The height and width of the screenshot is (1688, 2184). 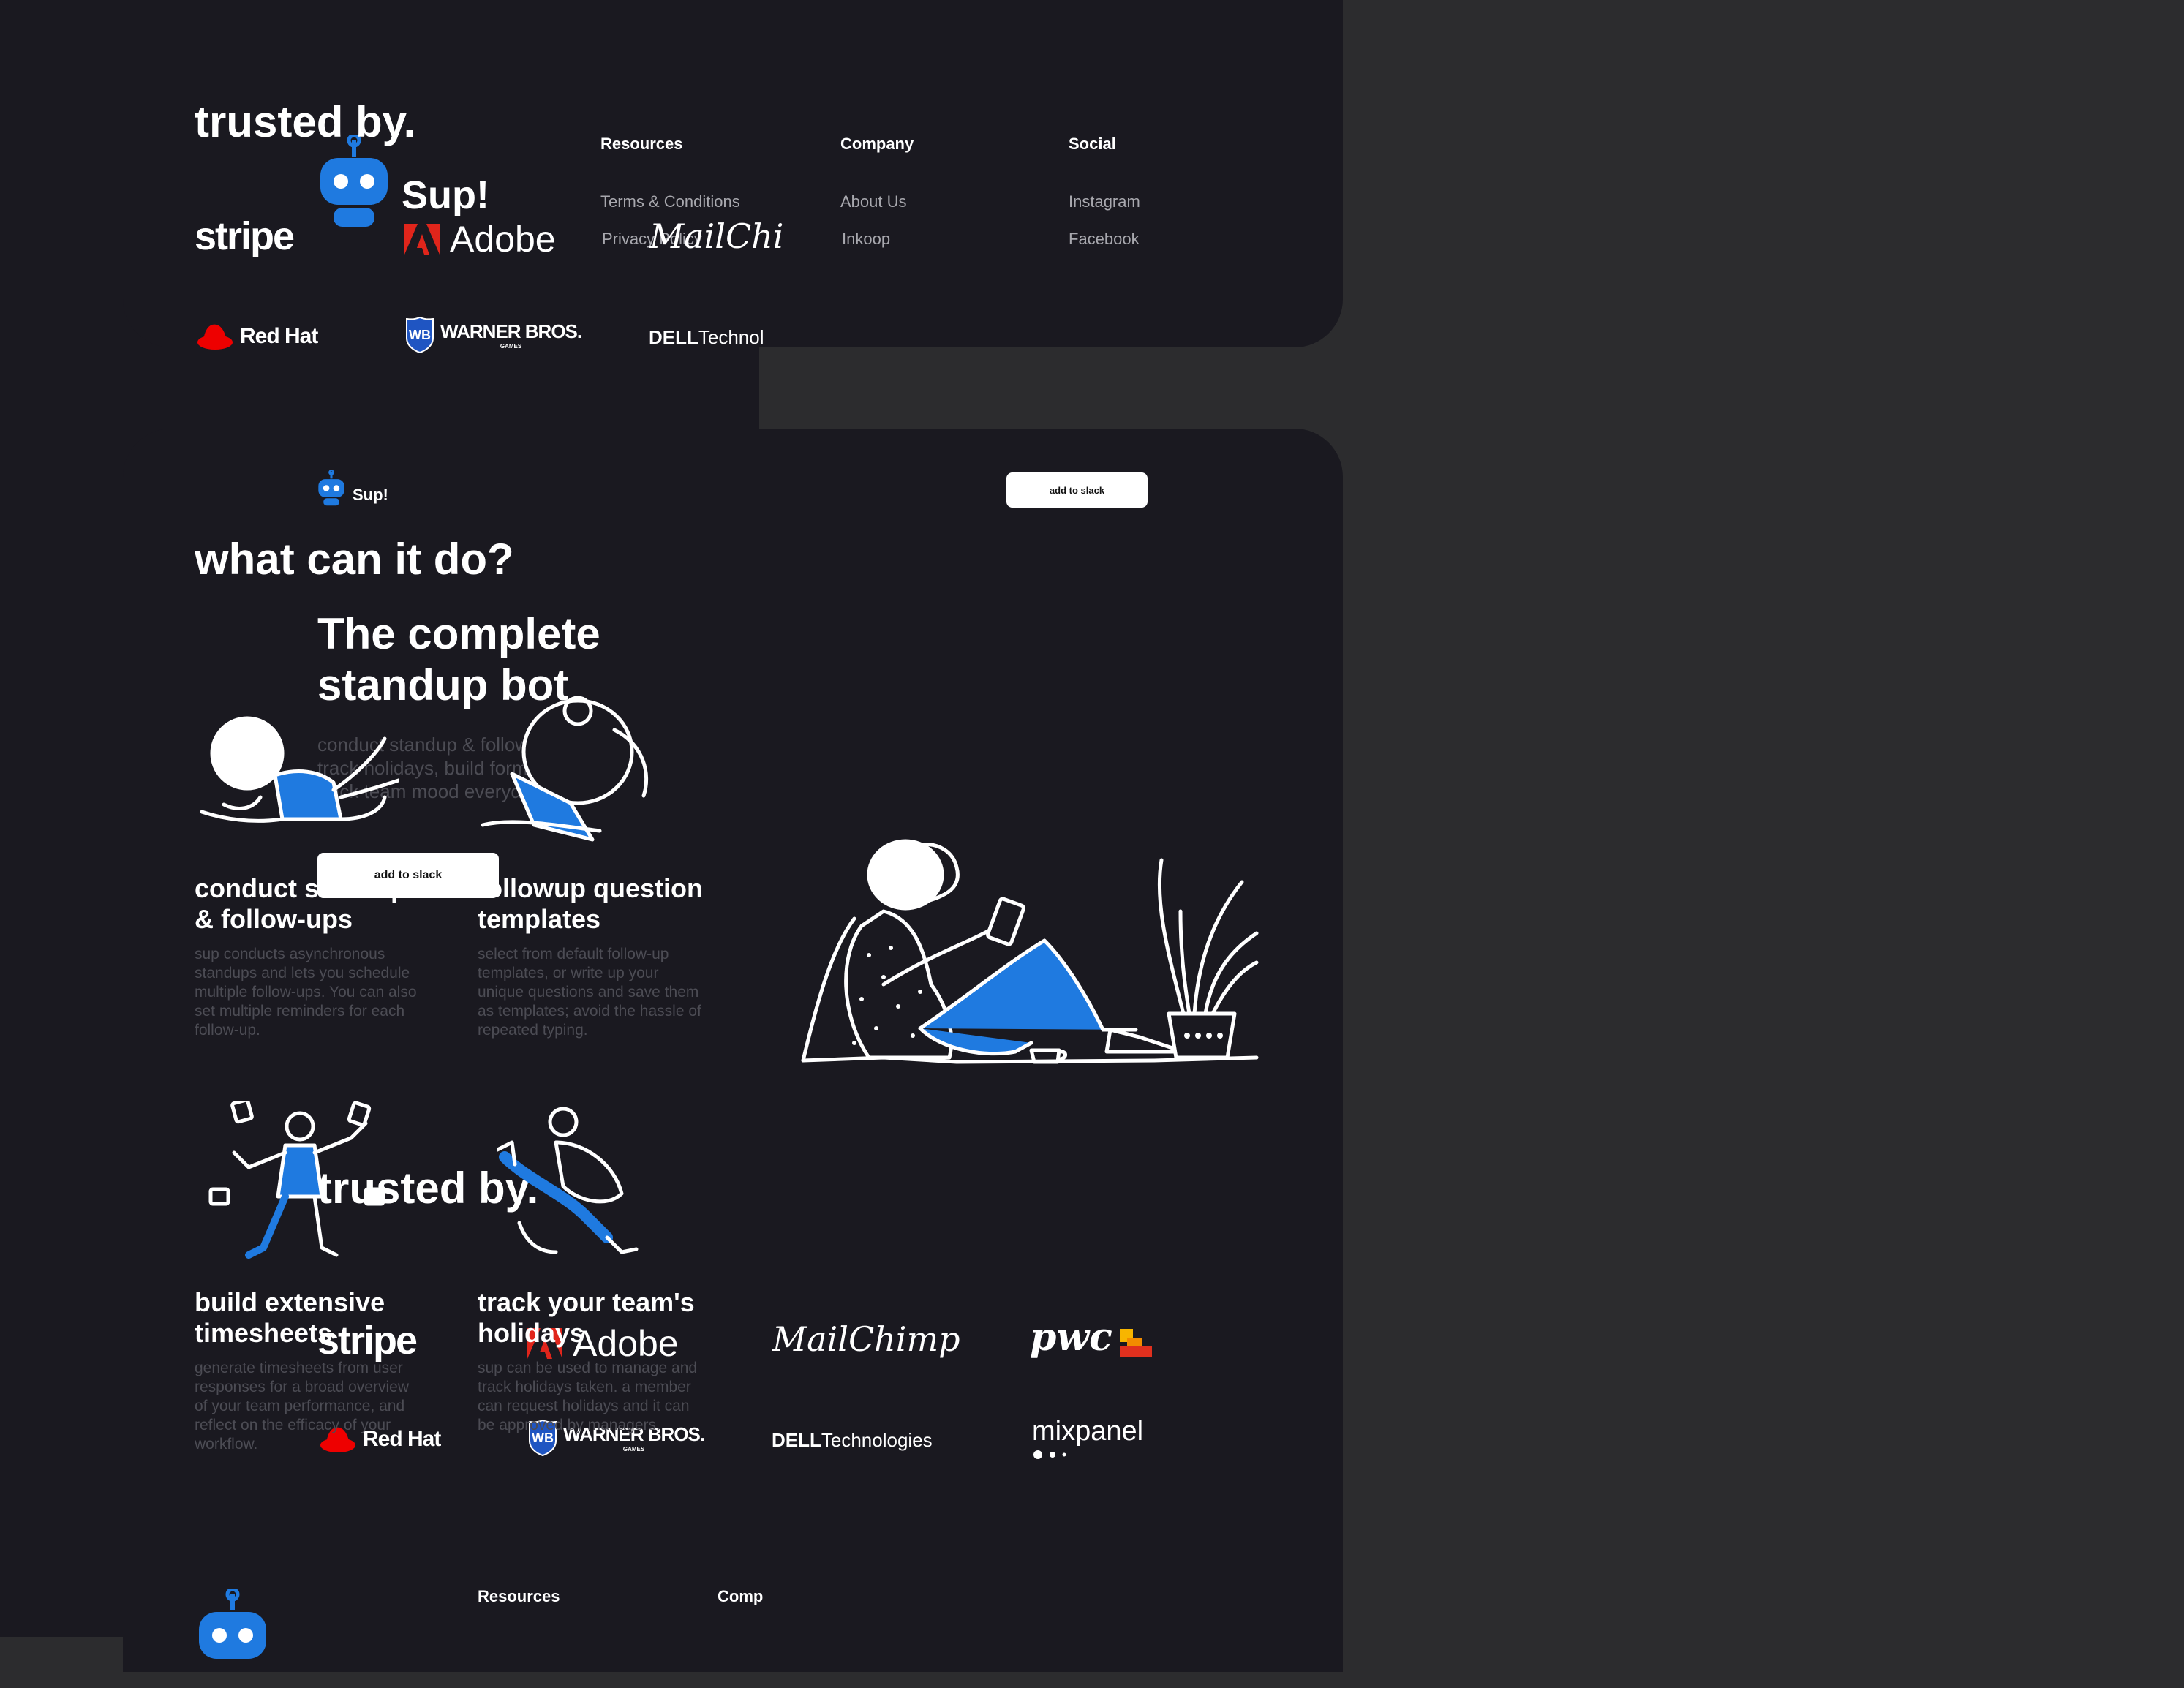 What do you see at coordinates (1077, 490) in the screenshot?
I see `nav-add-to-slack-button: add to slack` at bounding box center [1077, 490].